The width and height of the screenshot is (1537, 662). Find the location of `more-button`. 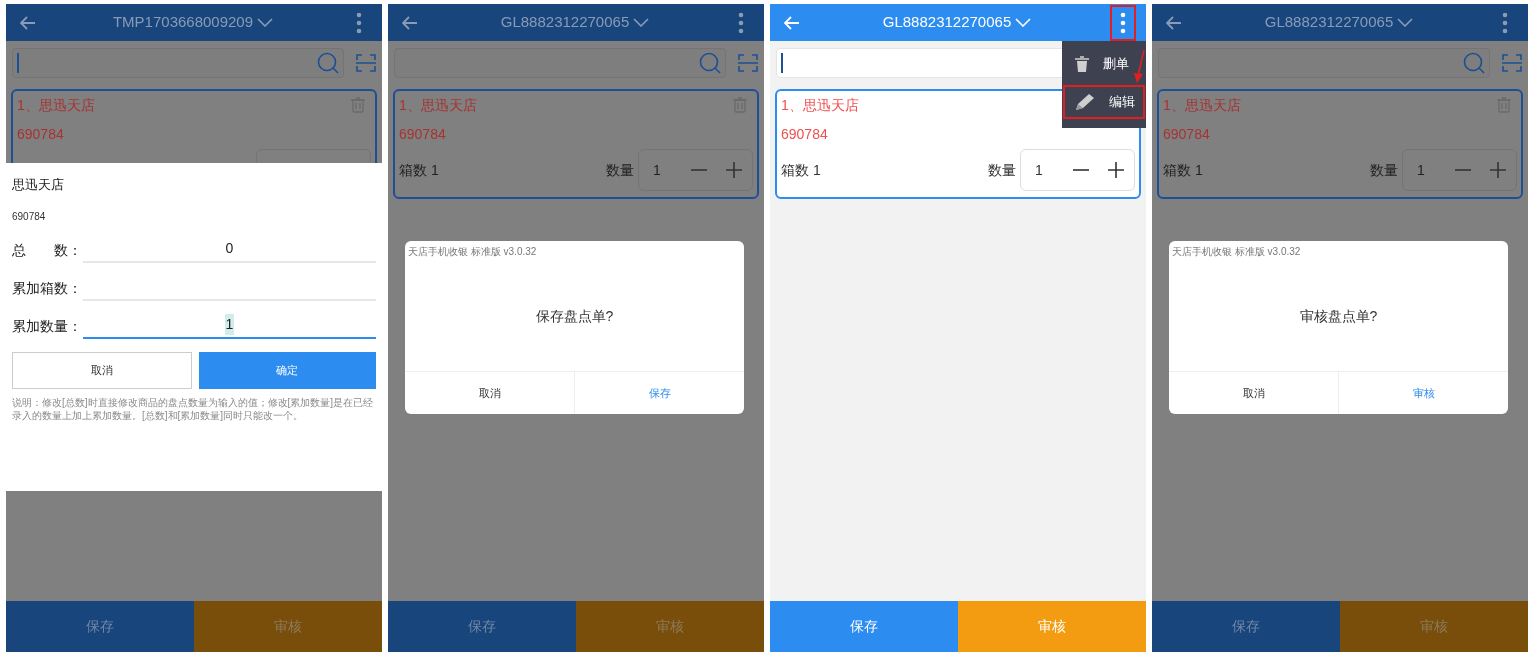

more-button is located at coordinates (1123, 22).